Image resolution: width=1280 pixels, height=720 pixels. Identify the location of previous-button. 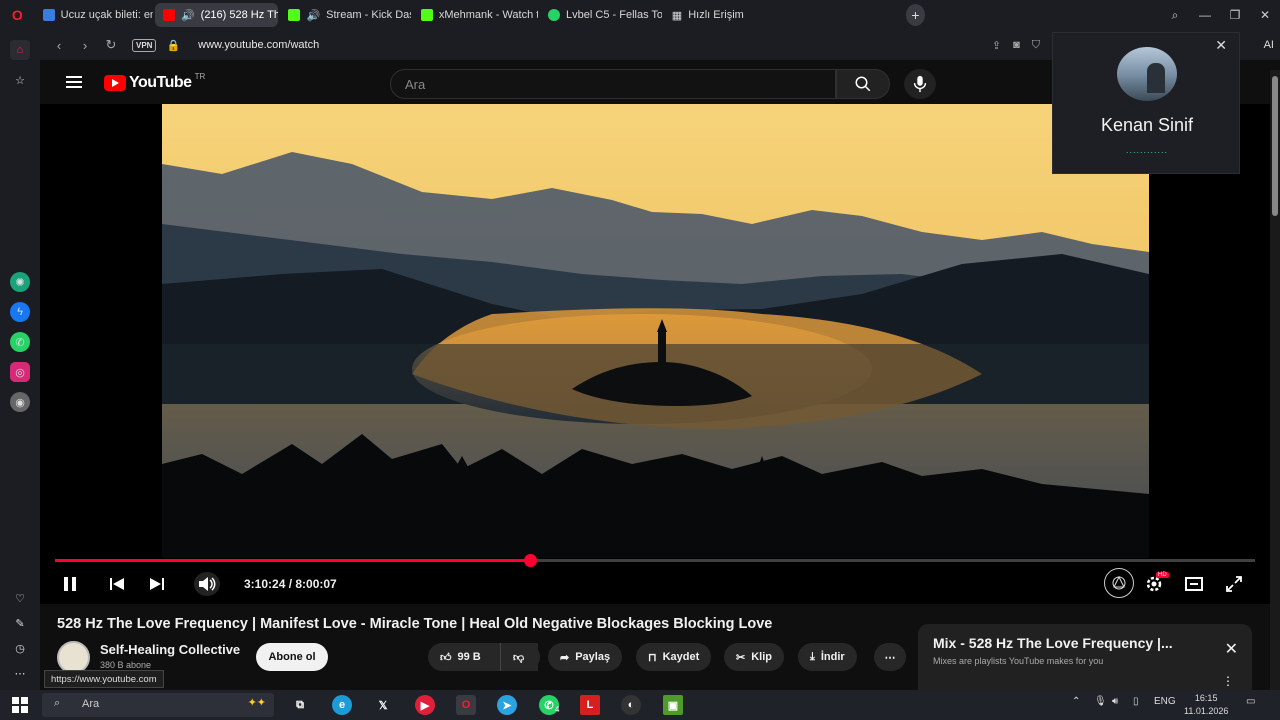
(117, 584).